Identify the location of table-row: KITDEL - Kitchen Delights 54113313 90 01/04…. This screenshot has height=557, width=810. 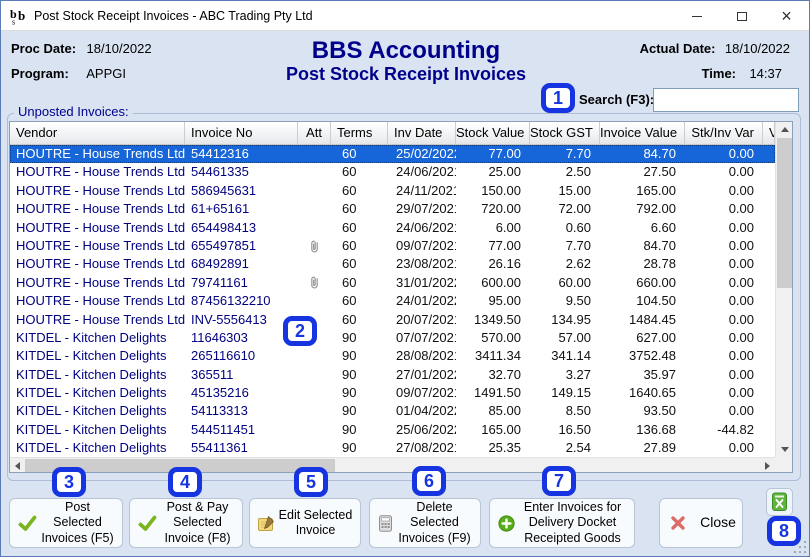
(392, 411).